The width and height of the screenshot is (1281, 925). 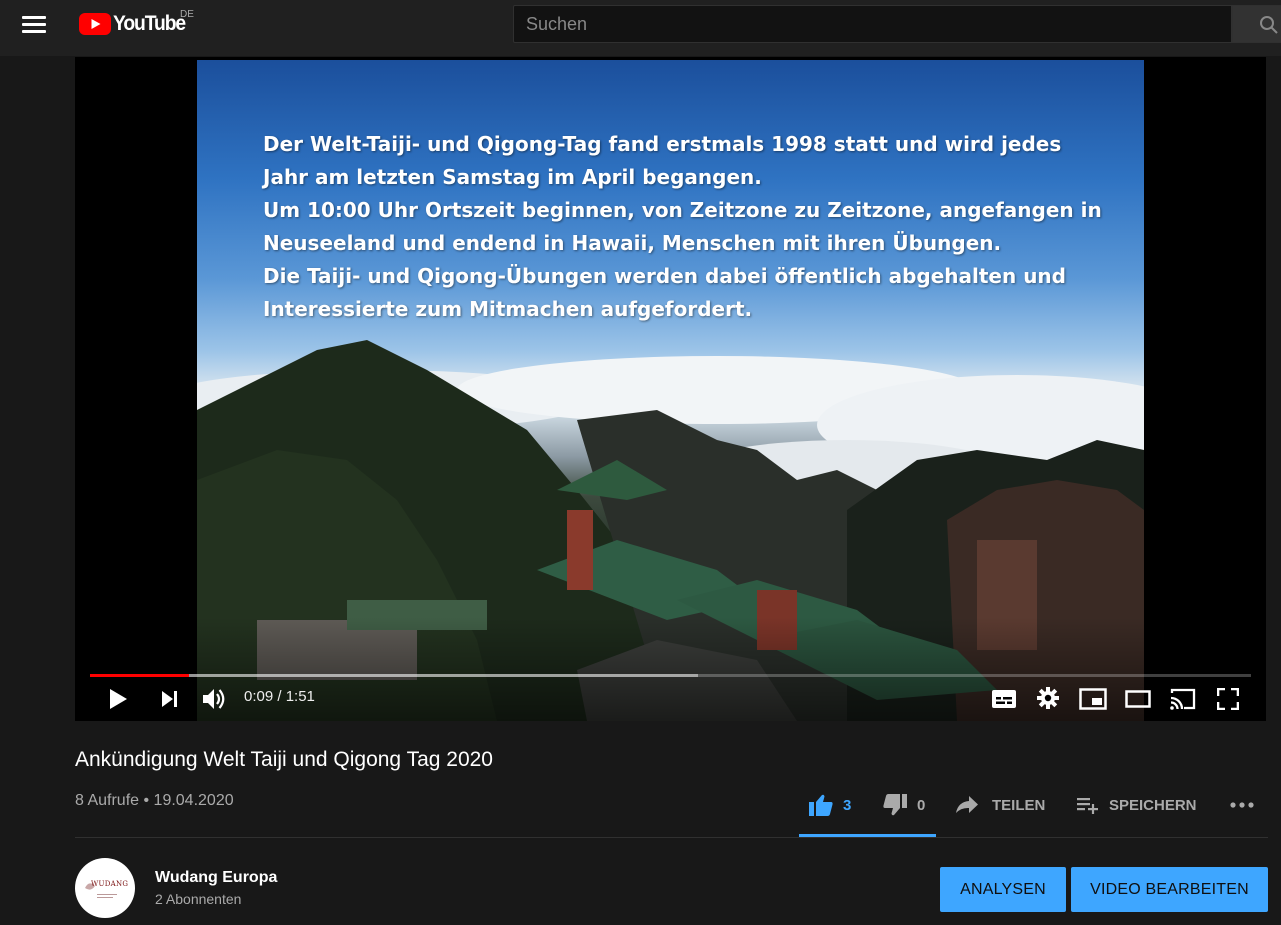 I want to click on settings-icon, so click(x=1048, y=698).